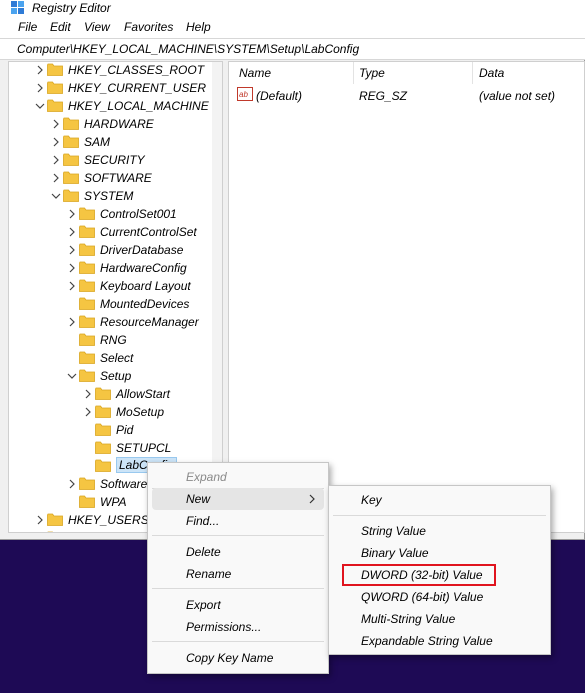  What do you see at coordinates (111, 430) in the screenshot?
I see `tree-node: Pid` at bounding box center [111, 430].